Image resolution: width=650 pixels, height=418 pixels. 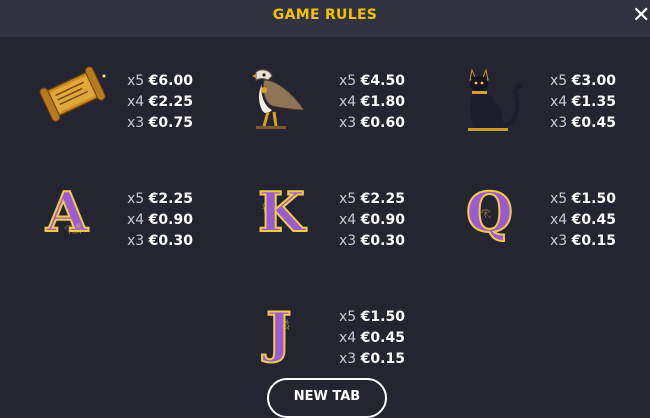 I want to click on paytable-cat: x5 €3.00 x4 €1.35 x3 €0.45, so click(x=583, y=102).